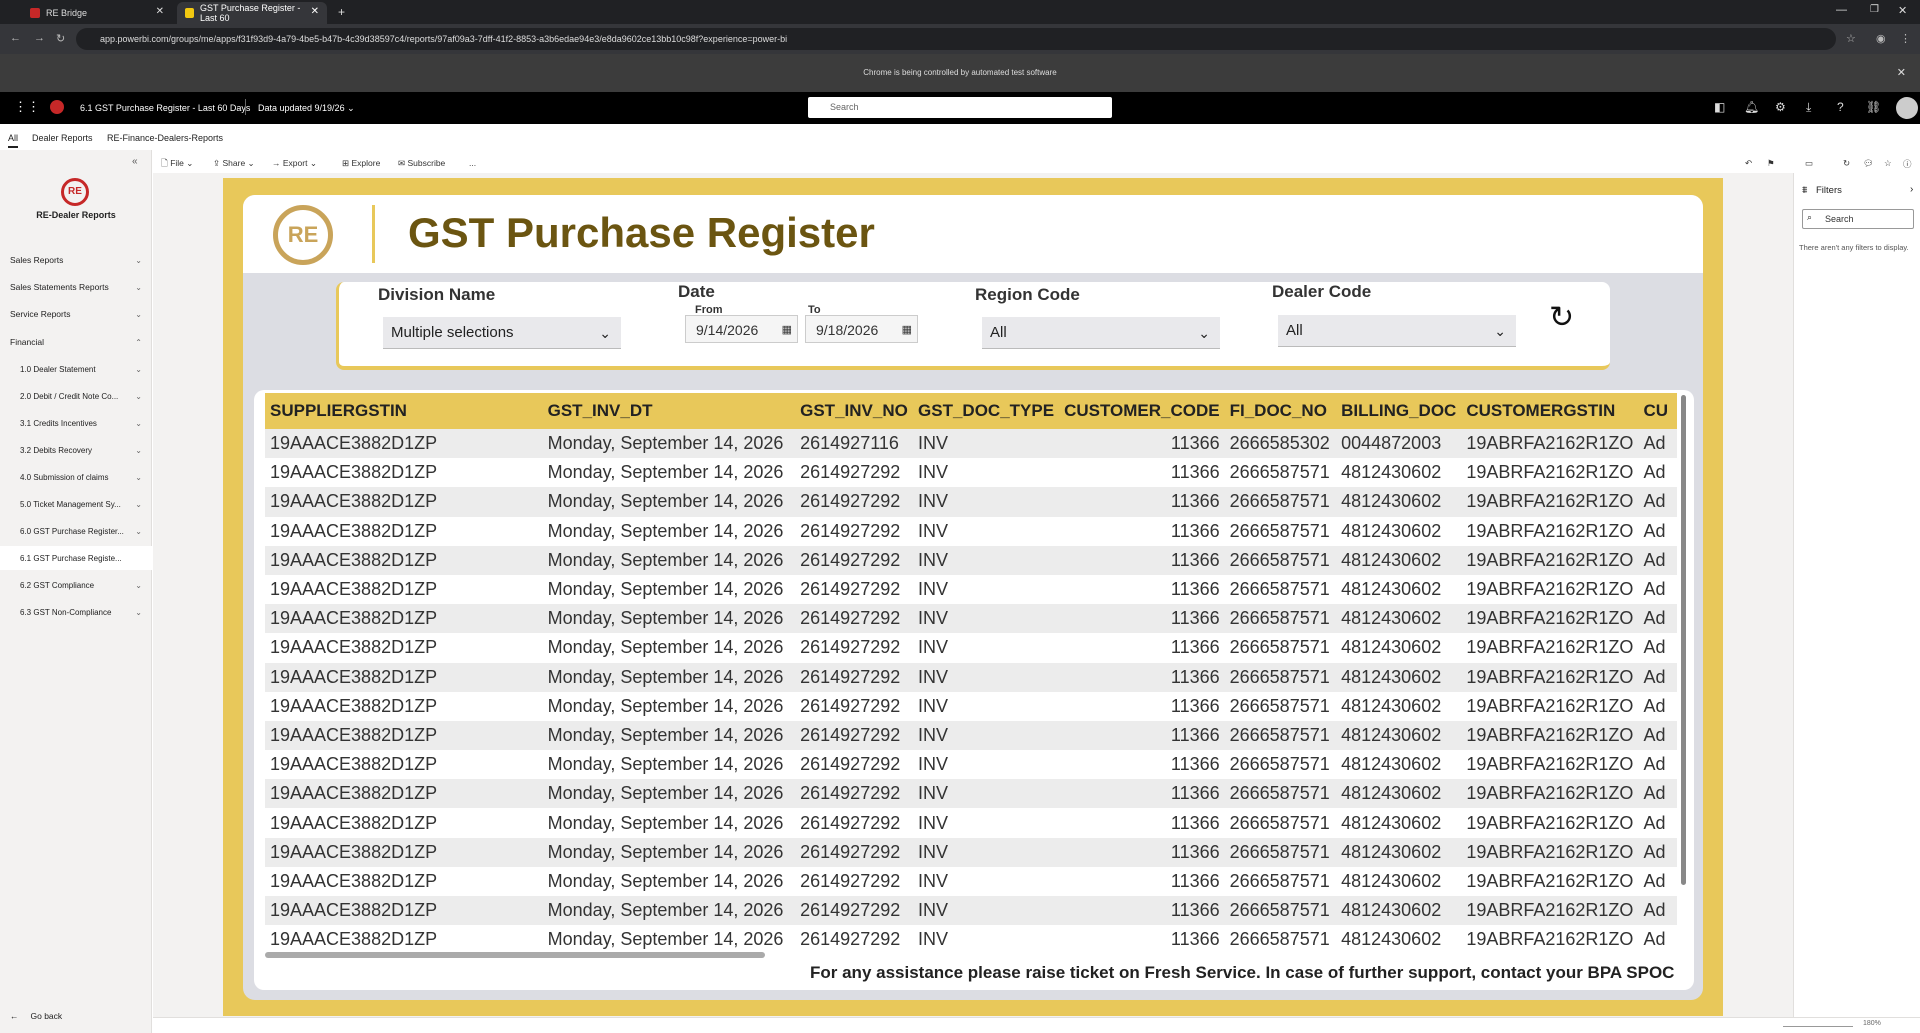 The height and width of the screenshot is (1033, 1920). What do you see at coordinates (76, 585) in the screenshot?
I see `sidebar-item-gst-compliance: 6.2 GST Compliance ⌄` at bounding box center [76, 585].